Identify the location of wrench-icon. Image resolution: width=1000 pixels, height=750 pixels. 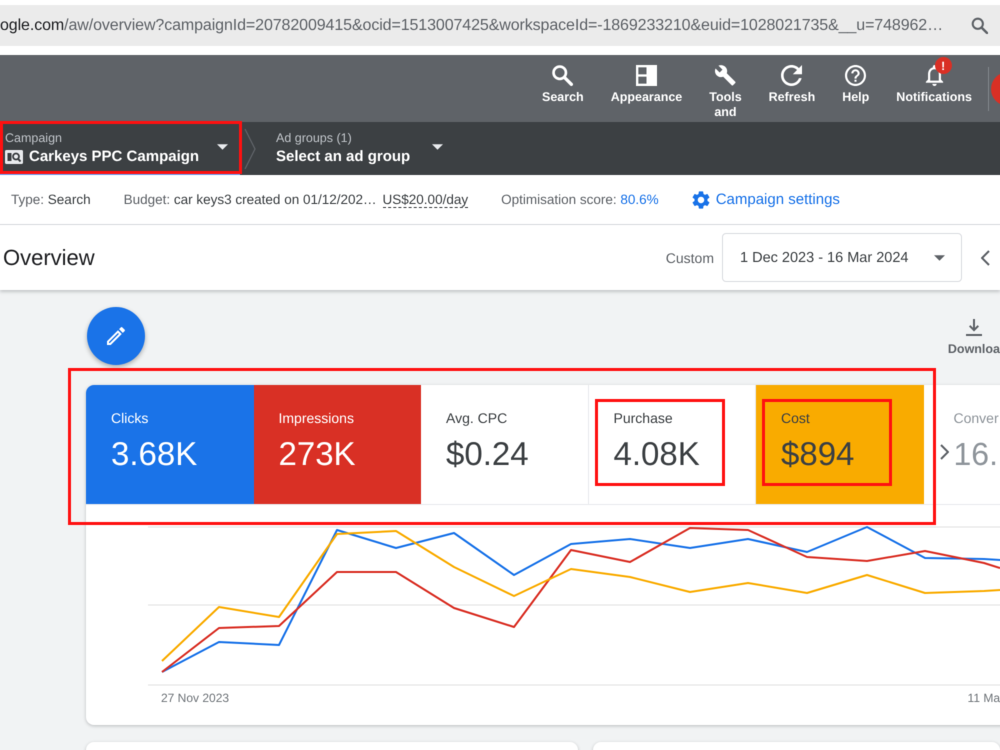
(725, 75).